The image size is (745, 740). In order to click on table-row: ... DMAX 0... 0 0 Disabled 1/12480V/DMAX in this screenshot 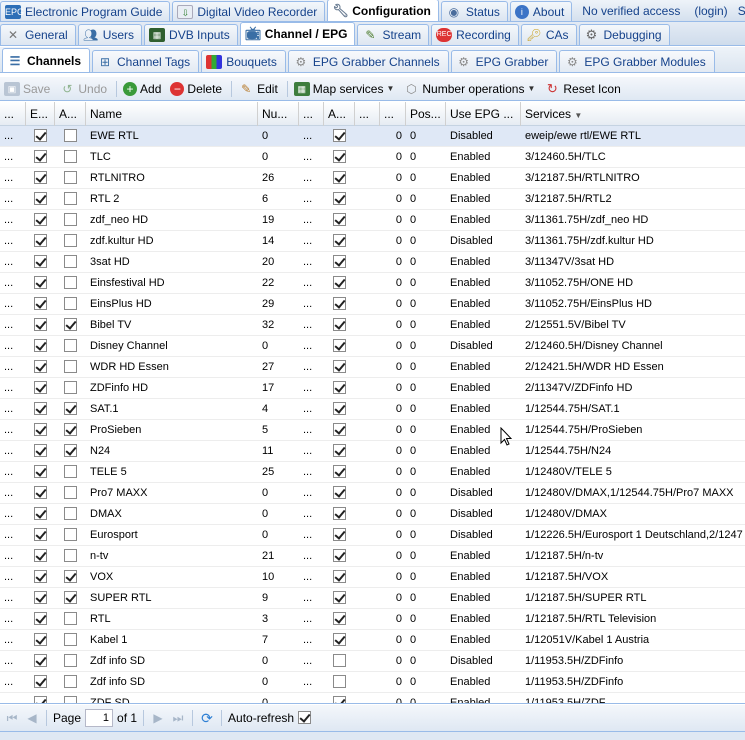, I will do `click(372, 514)`.